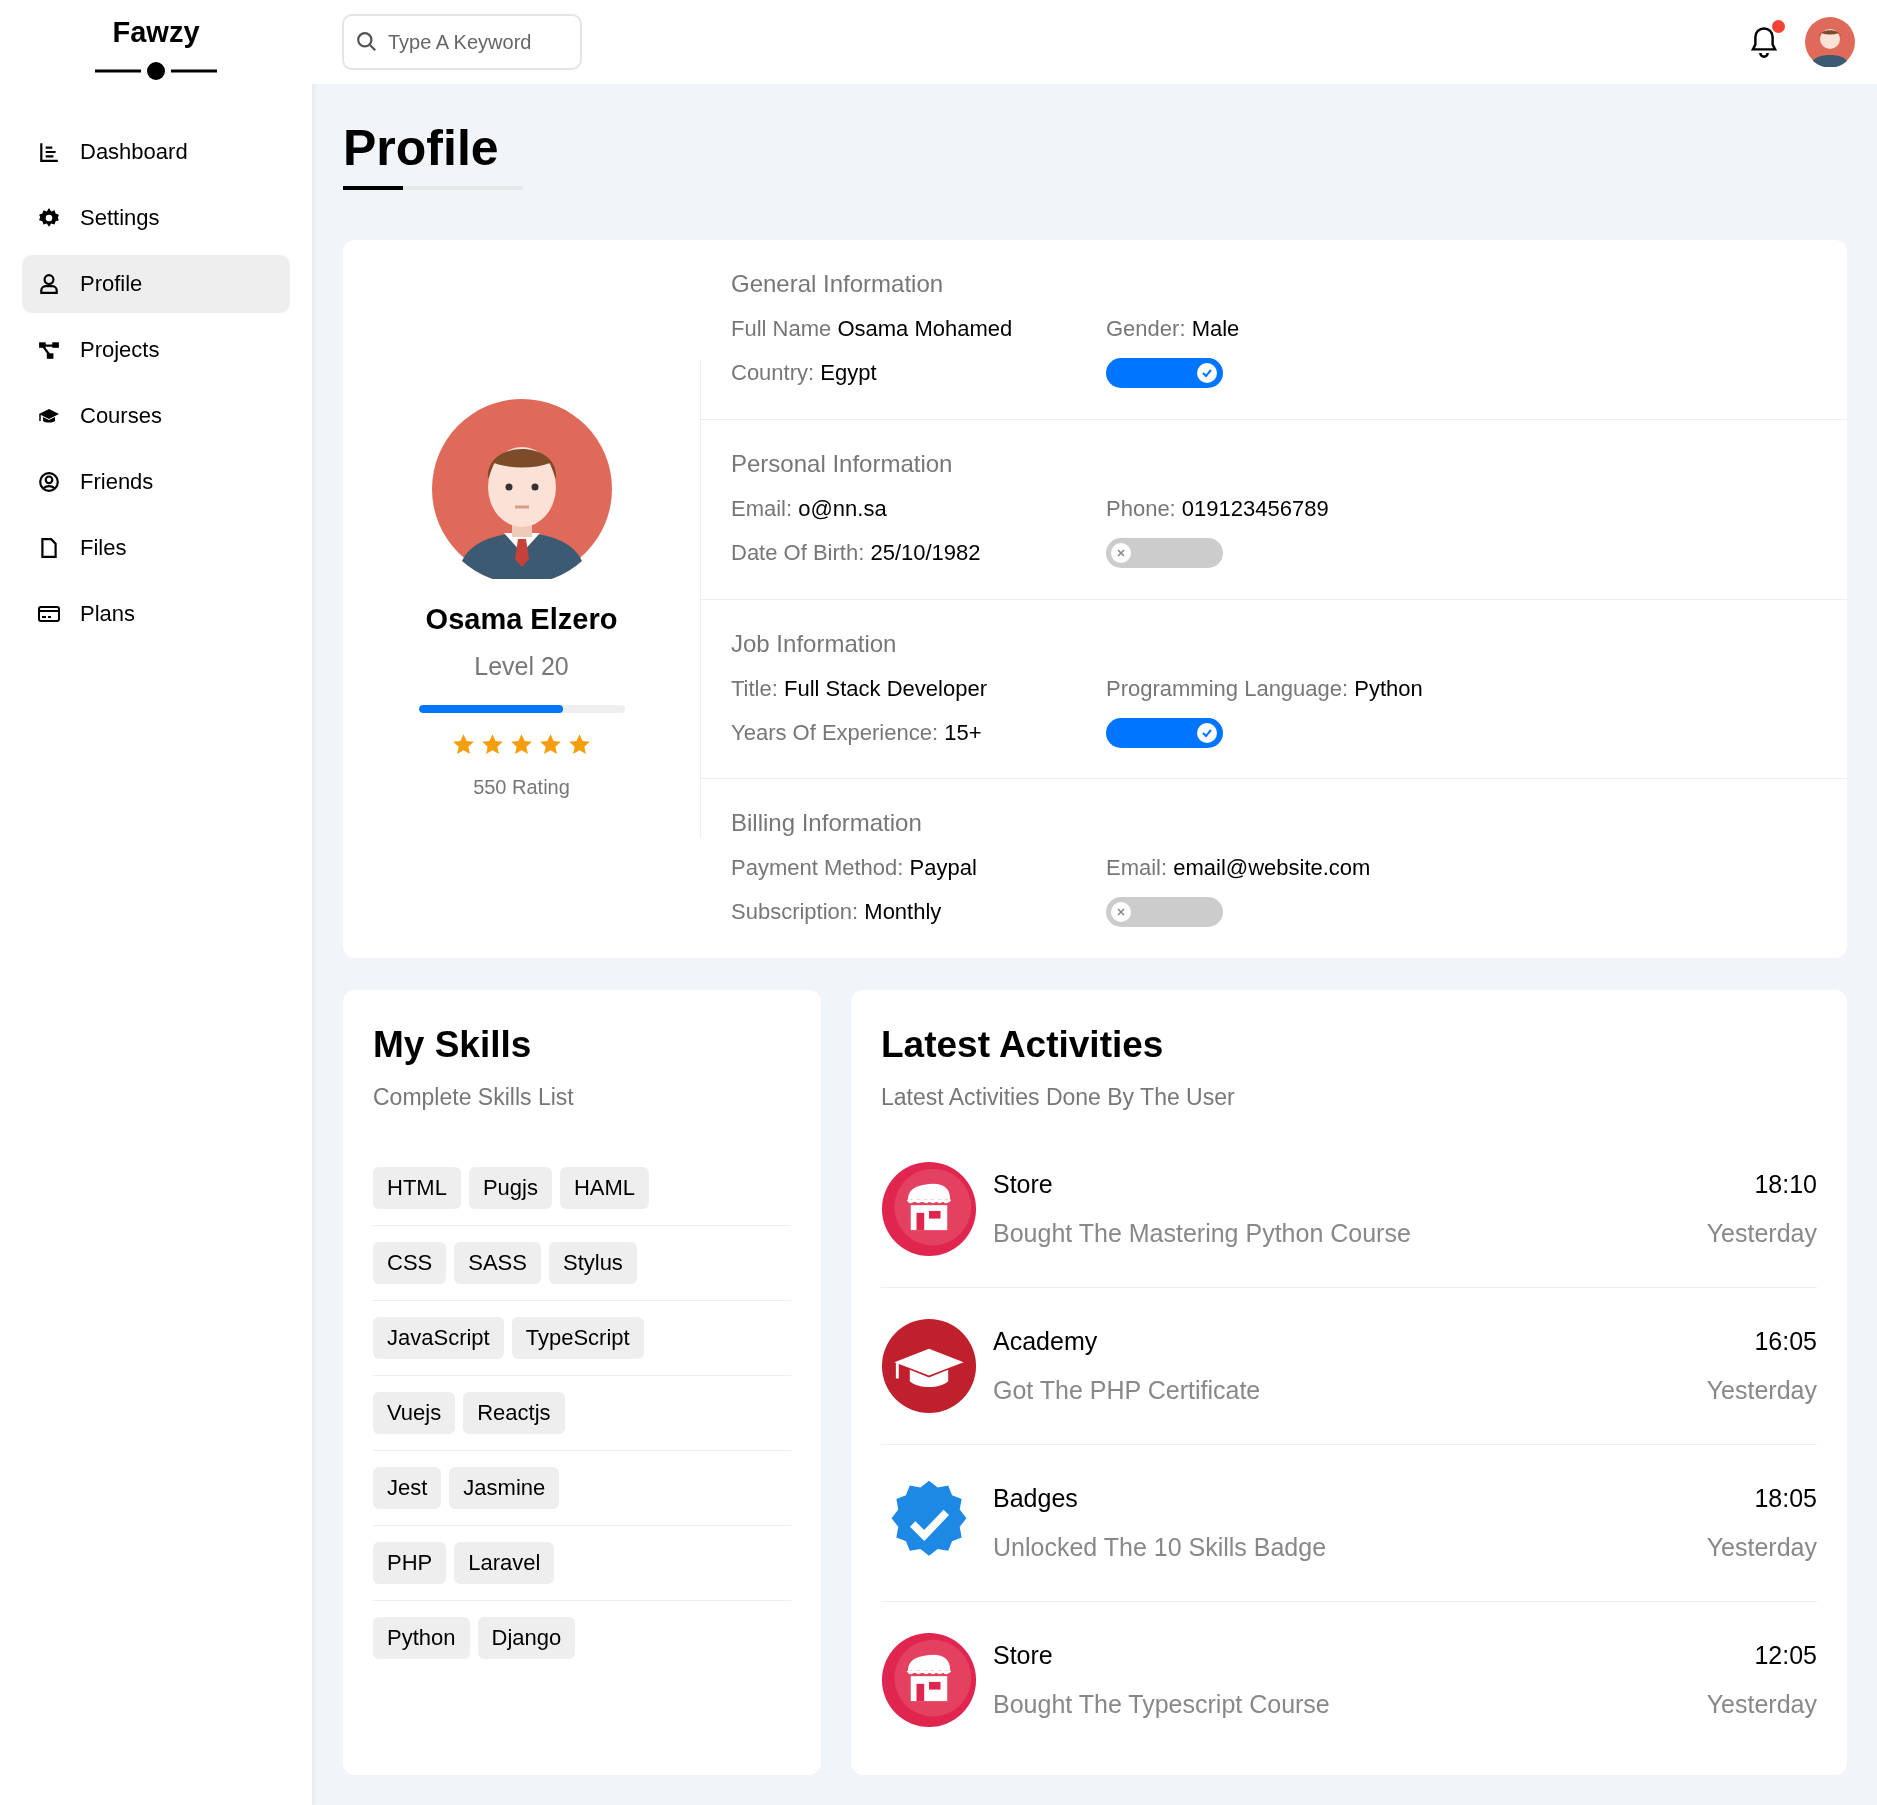  Describe the element at coordinates (414, 1413) in the screenshot. I see `skill-tag: Vuejs` at that location.